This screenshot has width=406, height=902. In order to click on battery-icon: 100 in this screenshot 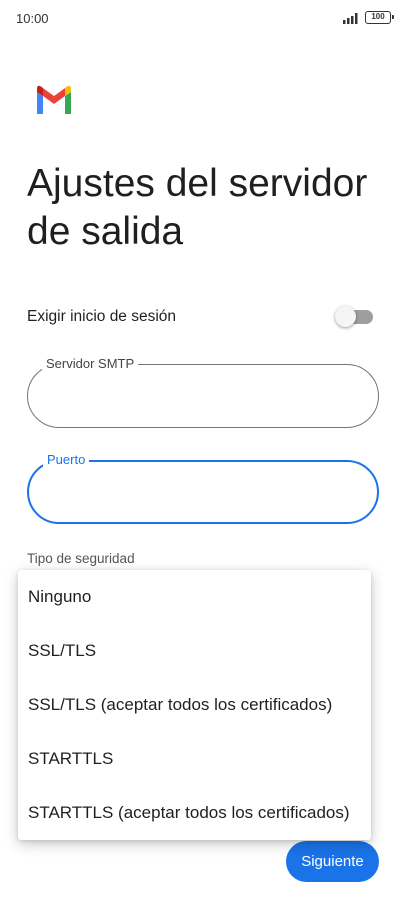, I will do `click(379, 17)`.